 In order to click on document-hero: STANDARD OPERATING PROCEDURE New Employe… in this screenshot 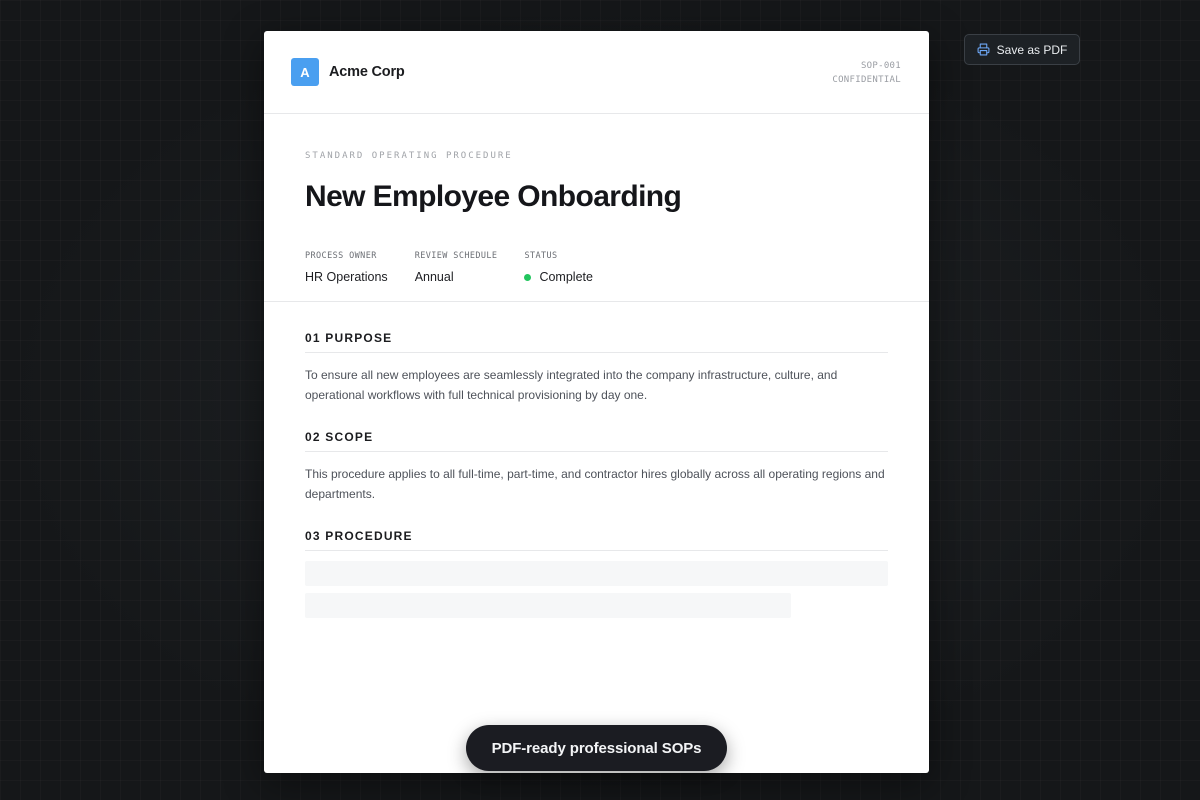, I will do `click(596, 208)`.